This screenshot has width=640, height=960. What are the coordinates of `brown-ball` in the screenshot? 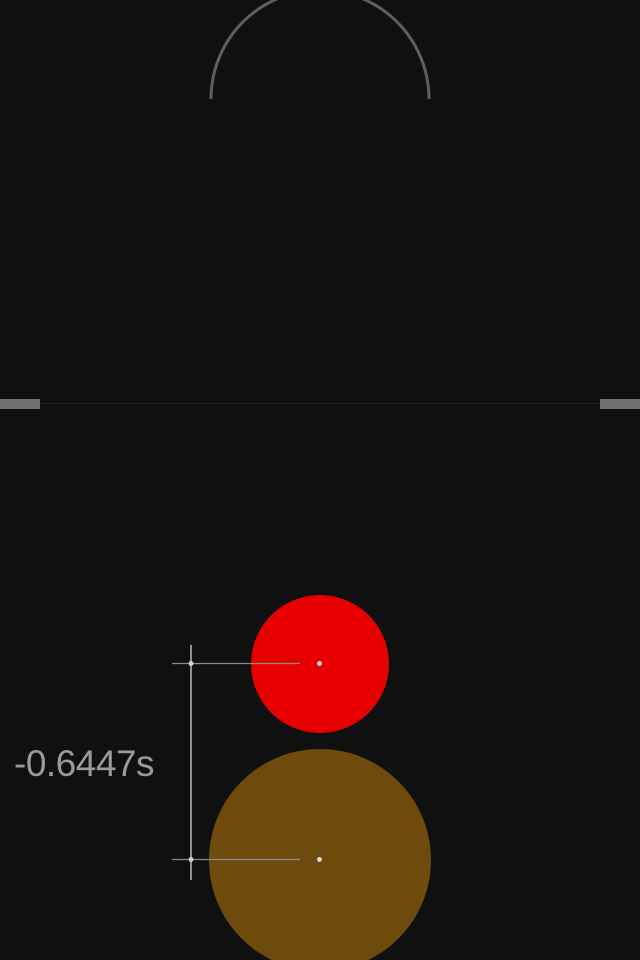 It's located at (320, 854).